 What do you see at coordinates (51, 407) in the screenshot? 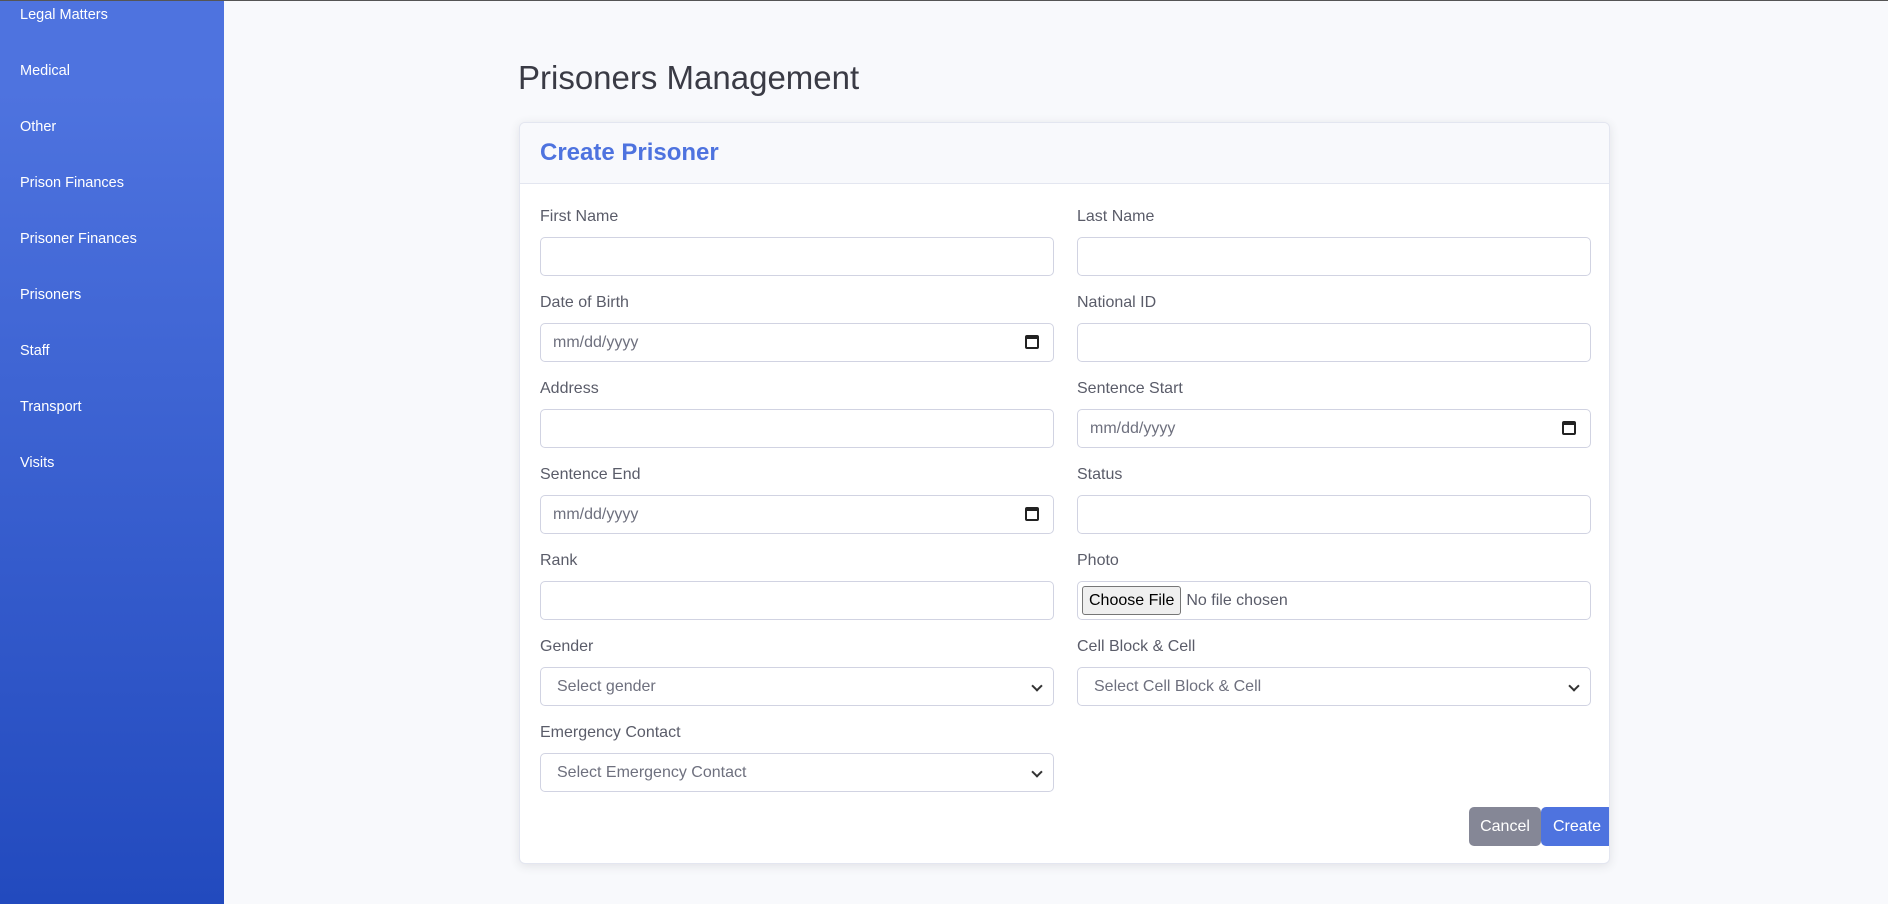
I see `sidebar-item-transport: Transport` at bounding box center [51, 407].